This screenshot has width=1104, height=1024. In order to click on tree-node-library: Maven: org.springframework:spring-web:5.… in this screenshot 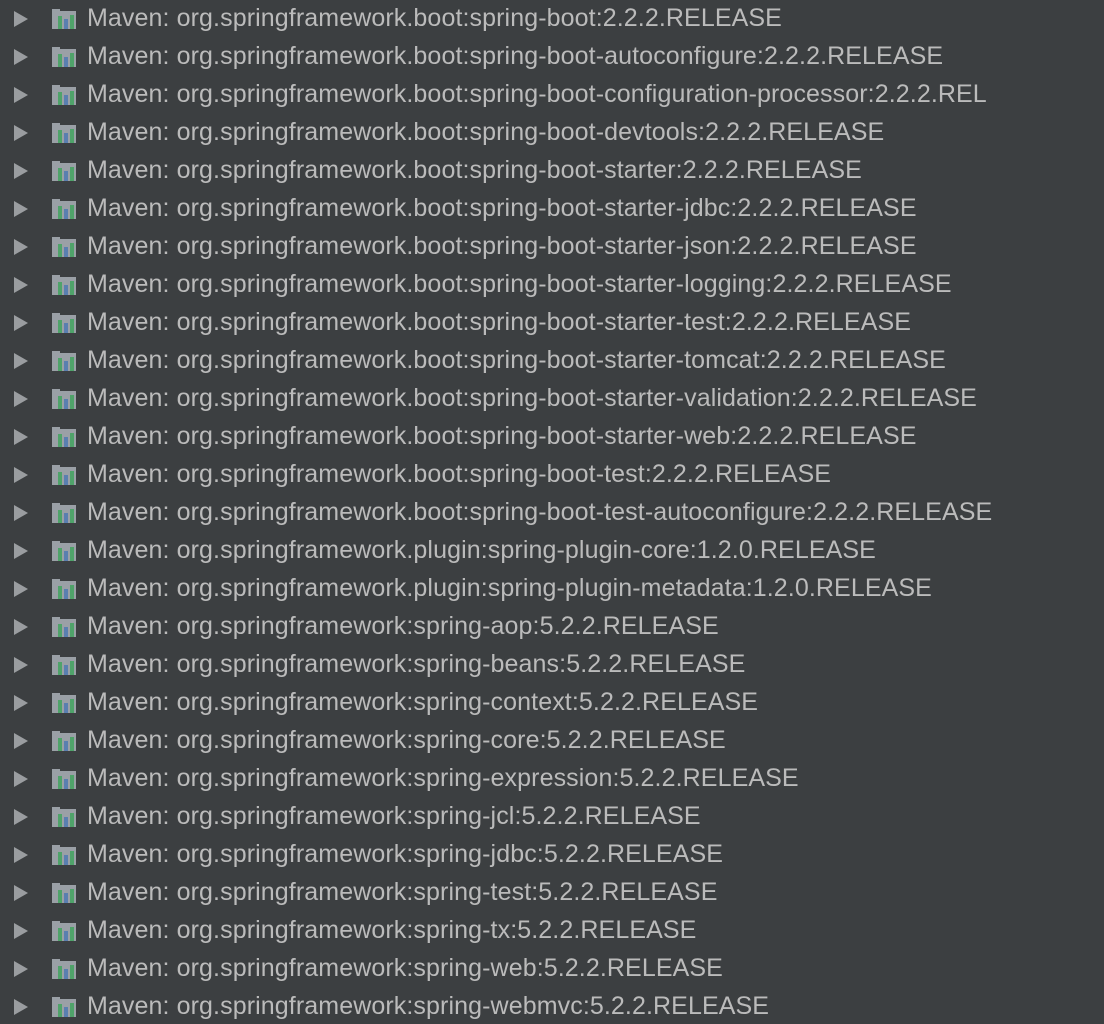, I will do `click(552, 969)`.